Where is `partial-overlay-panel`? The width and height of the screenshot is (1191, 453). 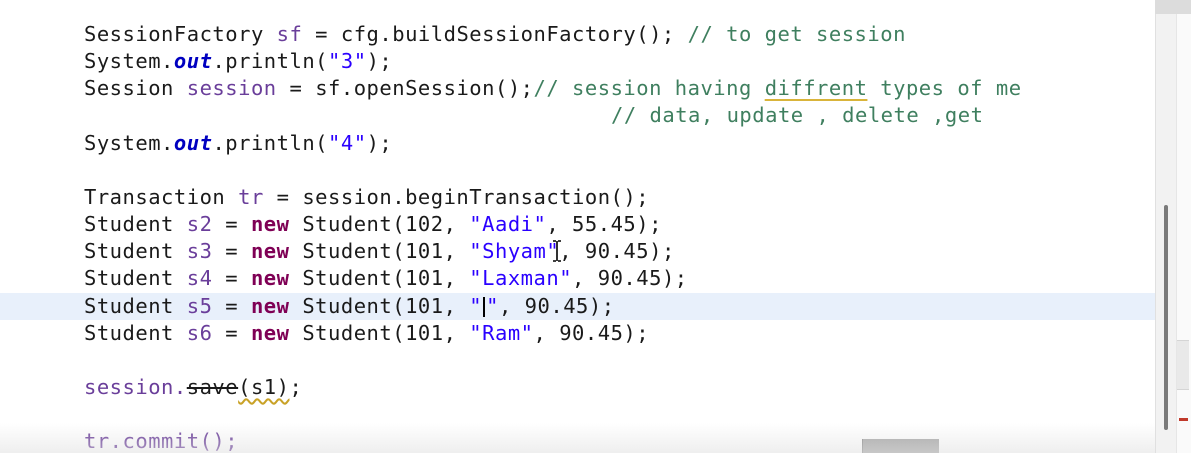
partial-overlay-panel is located at coordinates (900, 446).